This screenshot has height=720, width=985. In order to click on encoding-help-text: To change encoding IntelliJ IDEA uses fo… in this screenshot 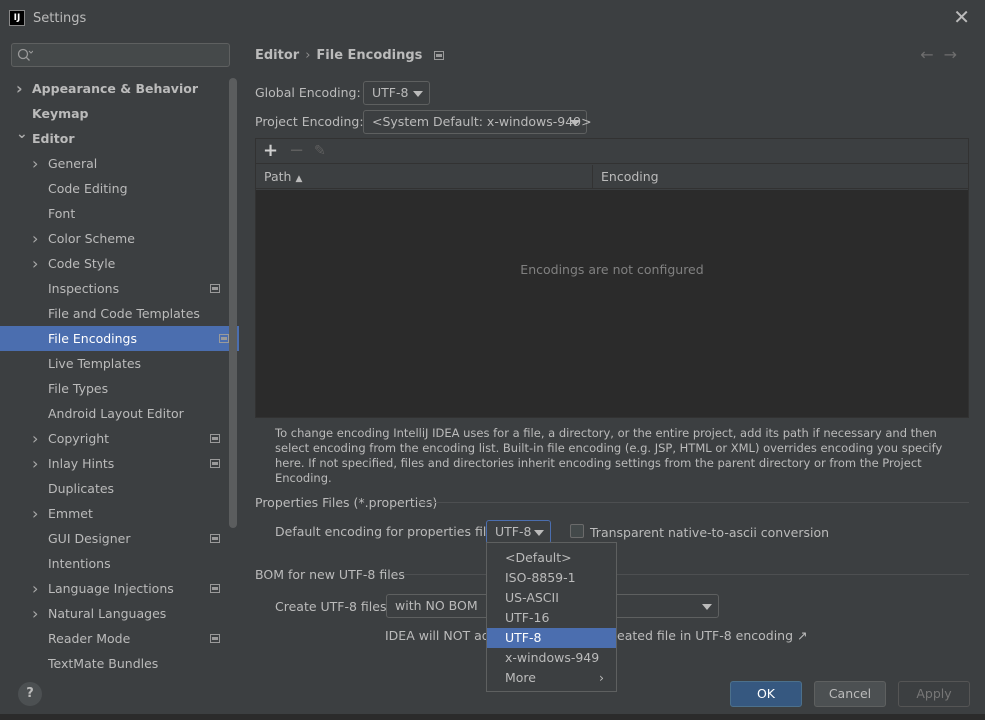, I will do `click(609, 455)`.